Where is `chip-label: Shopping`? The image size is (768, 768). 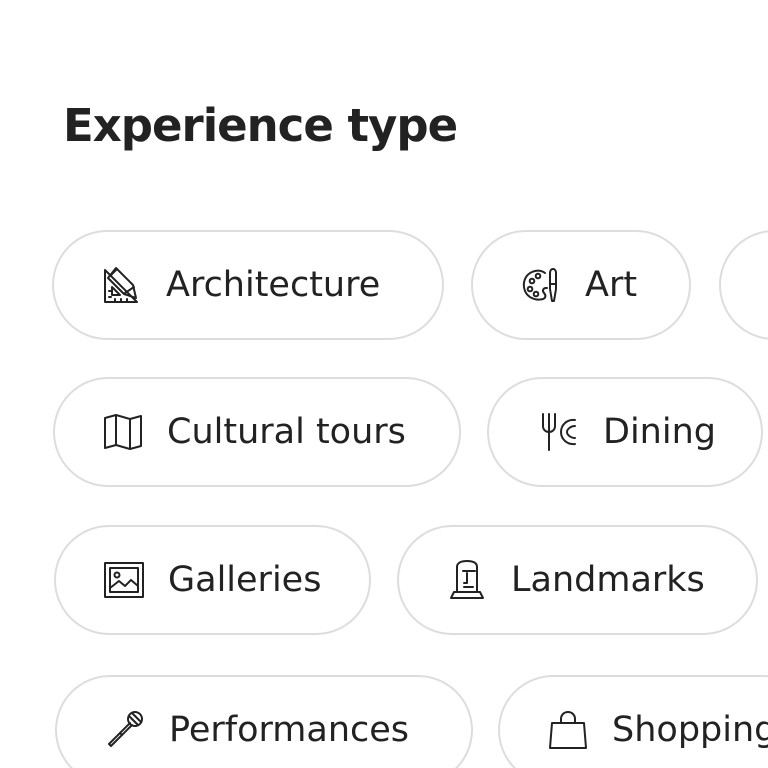
chip-label: Shopping is located at coordinates (690, 730).